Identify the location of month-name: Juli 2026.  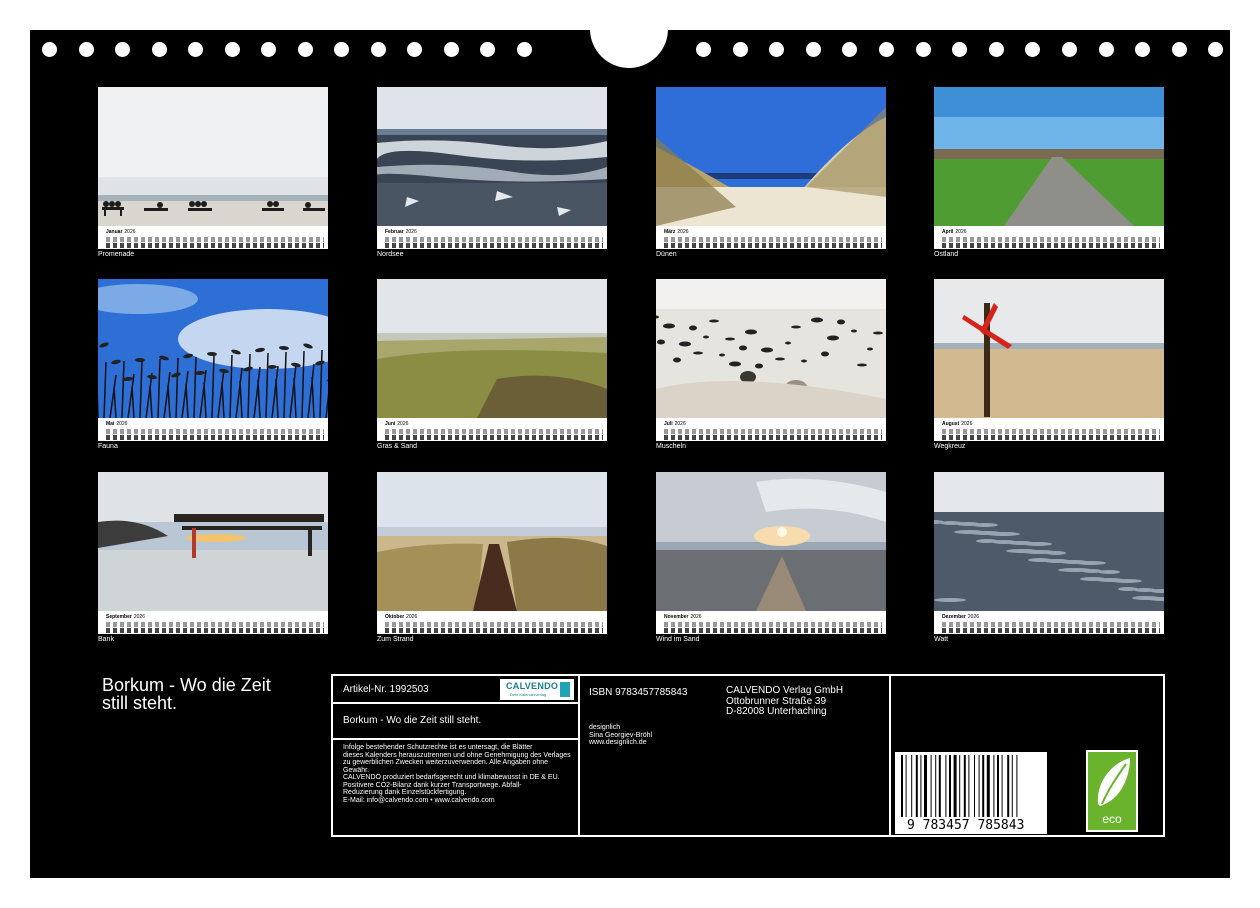
(675, 424).